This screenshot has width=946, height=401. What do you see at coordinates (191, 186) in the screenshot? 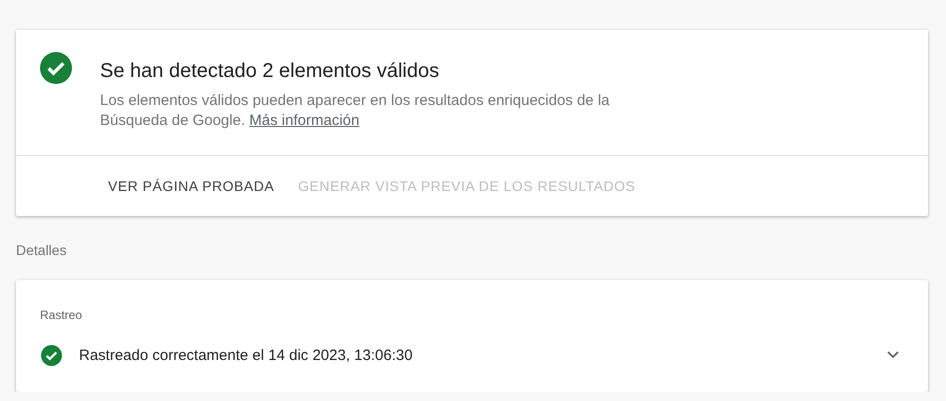
I see `view-page-button: VER PÁGINA PROBADA` at bounding box center [191, 186].